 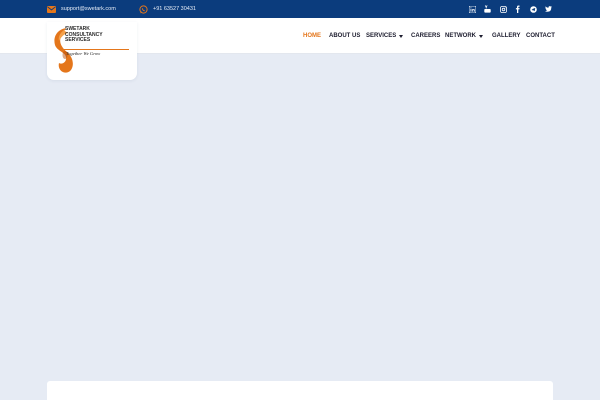 What do you see at coordinates (96, 49) in the screenshot?
I see `logo-divider` at bounding box center [96, 49].